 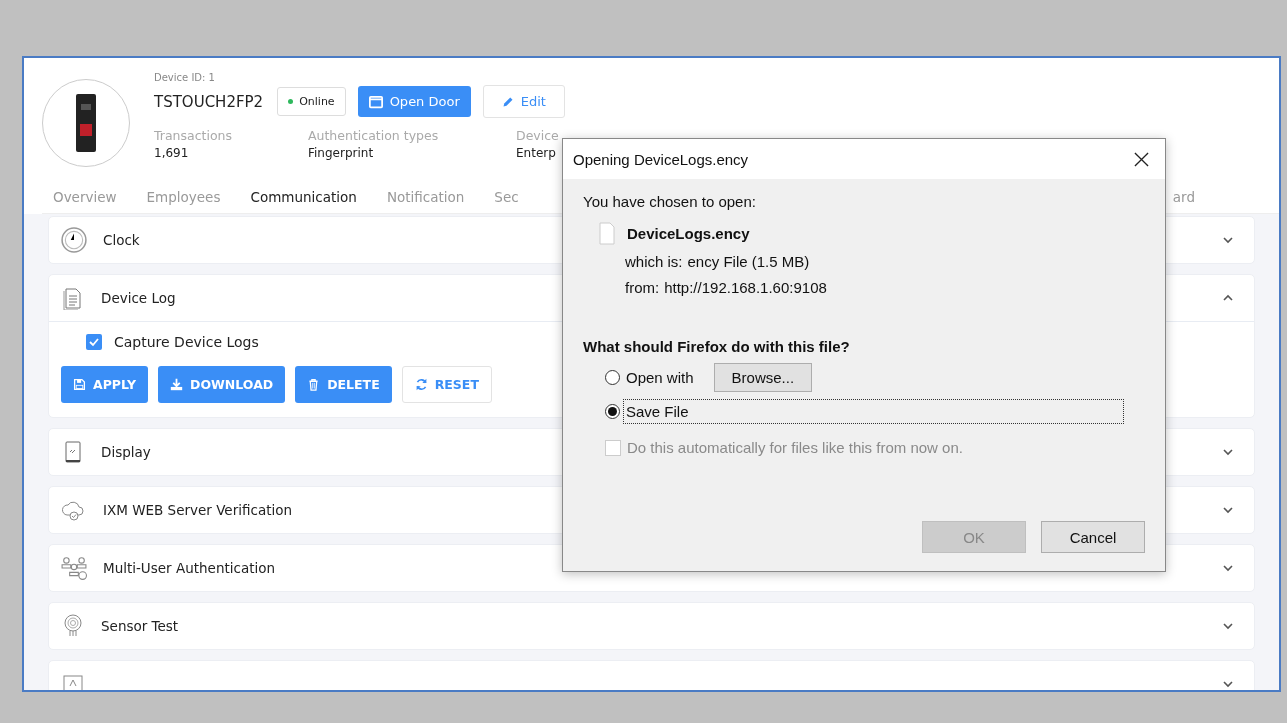 I want to click on tab: Communication, so click(x=303, y=197).